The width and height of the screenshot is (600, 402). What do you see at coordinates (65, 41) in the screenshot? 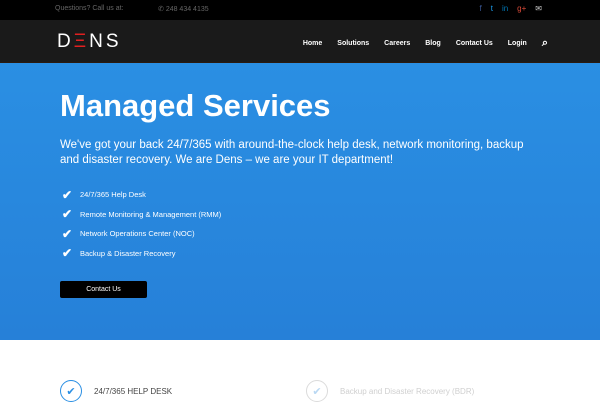
I see `logo-d: D` at bounding box center [65, 41].